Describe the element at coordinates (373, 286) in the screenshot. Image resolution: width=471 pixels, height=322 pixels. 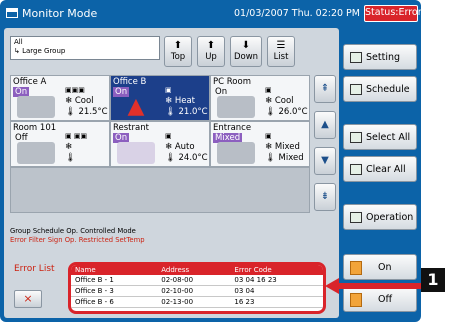
I see `callout-arrow` at that location.